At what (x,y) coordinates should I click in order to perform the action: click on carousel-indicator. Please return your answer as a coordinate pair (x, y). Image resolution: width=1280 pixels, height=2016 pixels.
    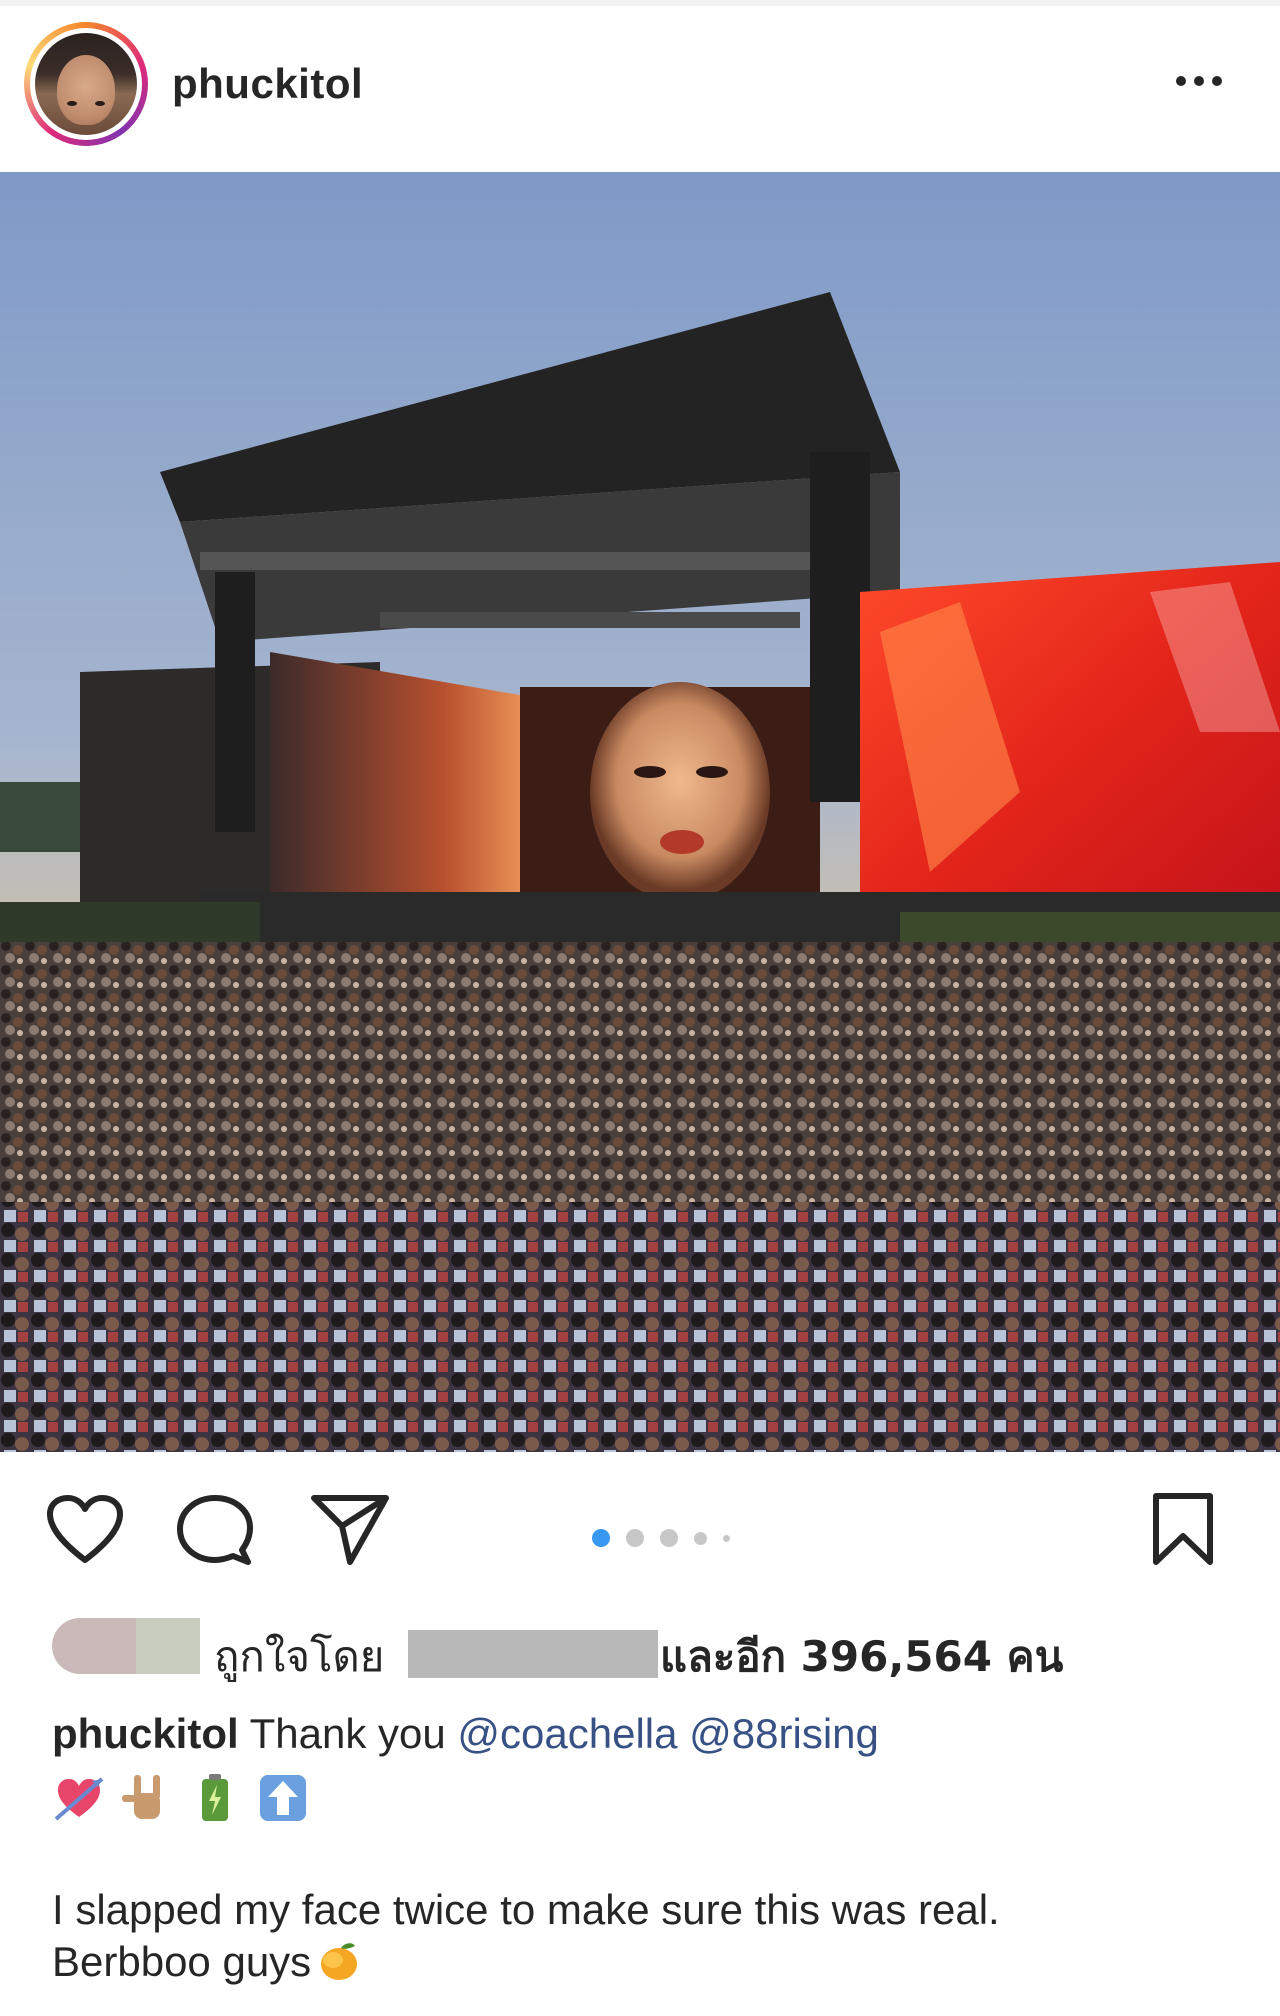
    Looking at the image, I should click on (672, 1538).